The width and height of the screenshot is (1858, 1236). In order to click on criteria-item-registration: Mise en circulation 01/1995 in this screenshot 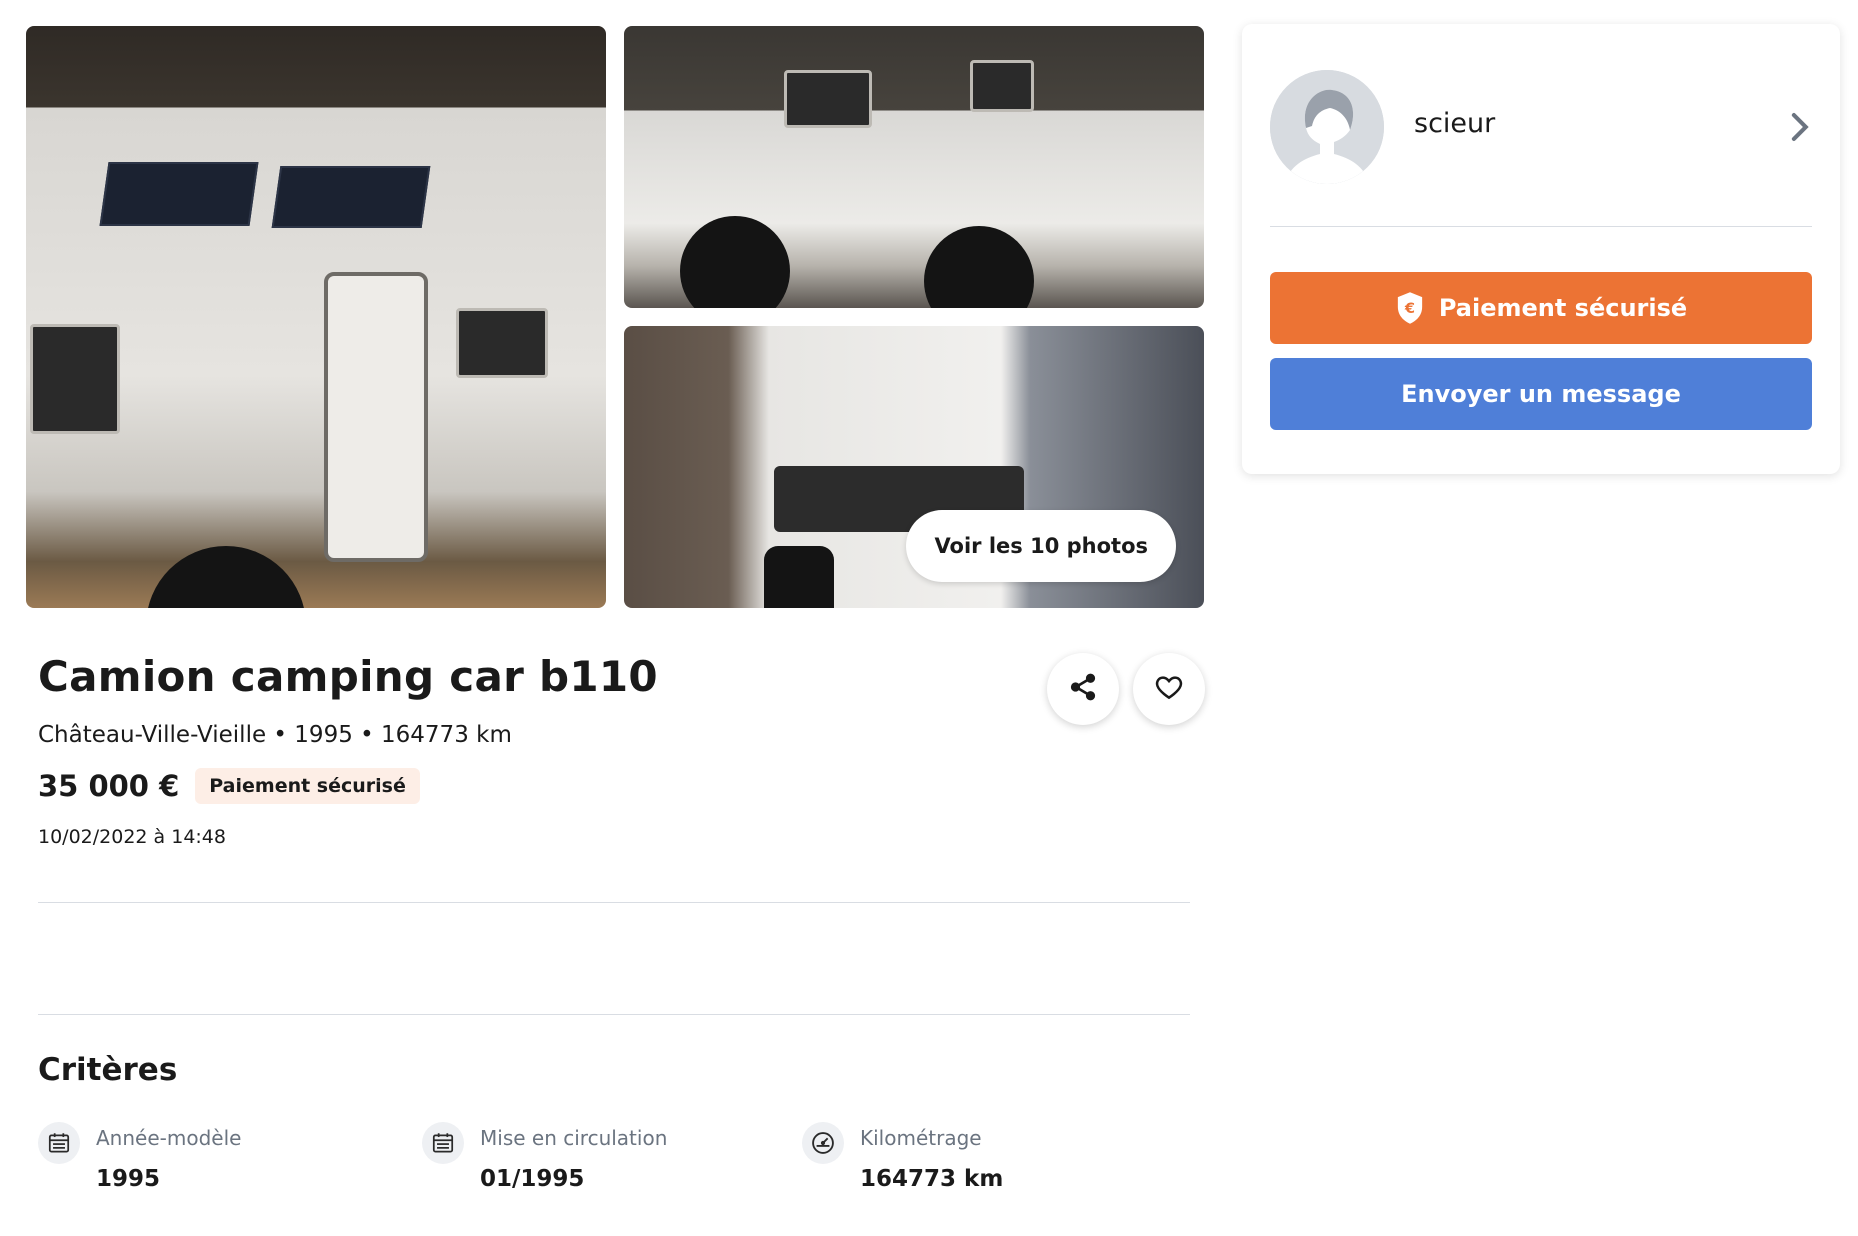, I will do `click(544, 1157)`.